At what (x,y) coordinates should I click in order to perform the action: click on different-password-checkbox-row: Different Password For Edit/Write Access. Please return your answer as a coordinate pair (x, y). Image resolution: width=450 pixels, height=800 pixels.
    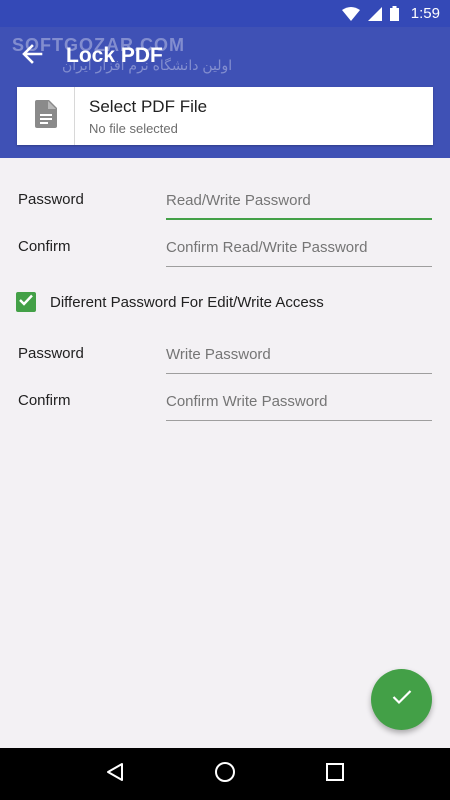
    Looking at the image, I should click on (170, 302).